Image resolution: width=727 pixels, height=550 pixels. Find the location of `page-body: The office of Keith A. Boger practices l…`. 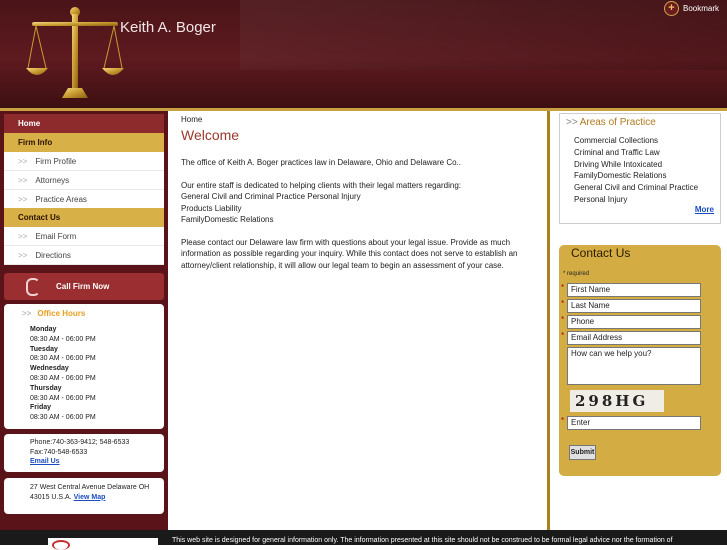

page-body: The office of Keith A. Boger practices l… is located at coordinates (361, 219).